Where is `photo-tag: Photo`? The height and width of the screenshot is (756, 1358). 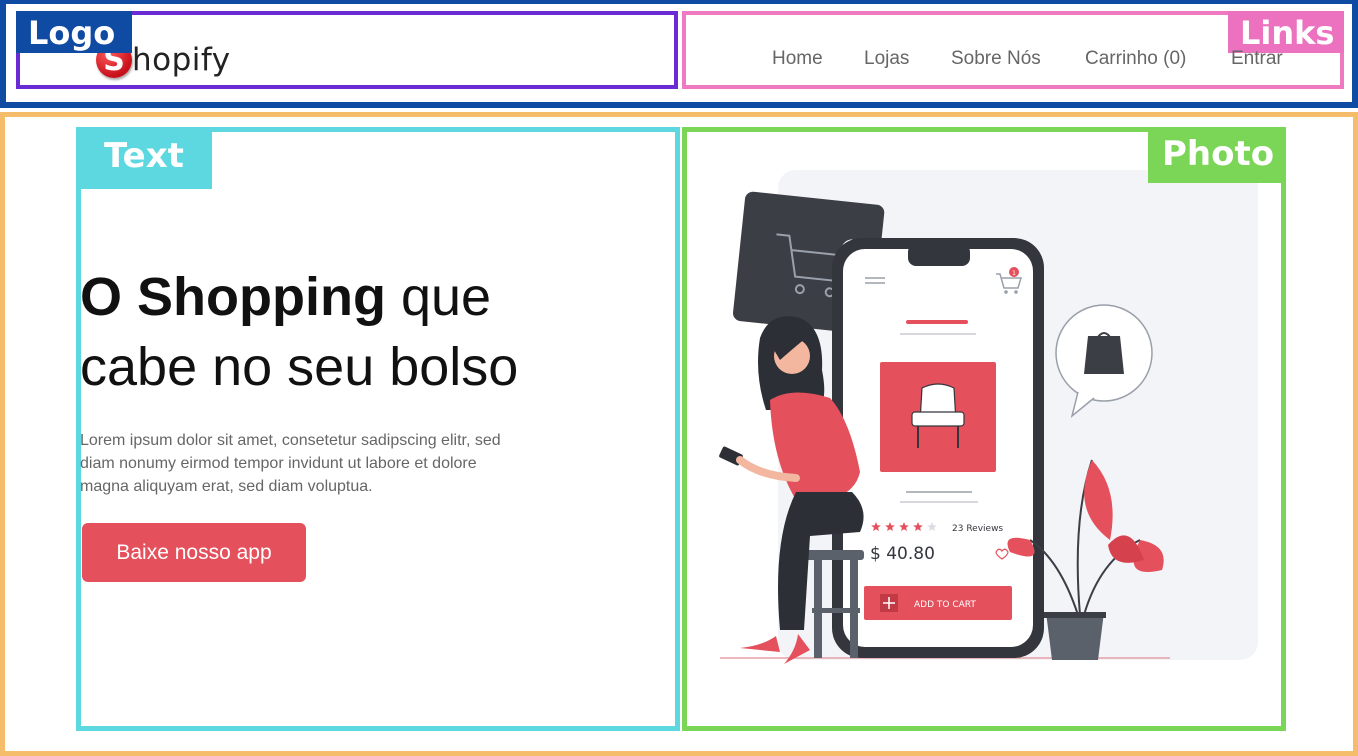 photo-tag: Photo is located at coordinates (1217, 155).